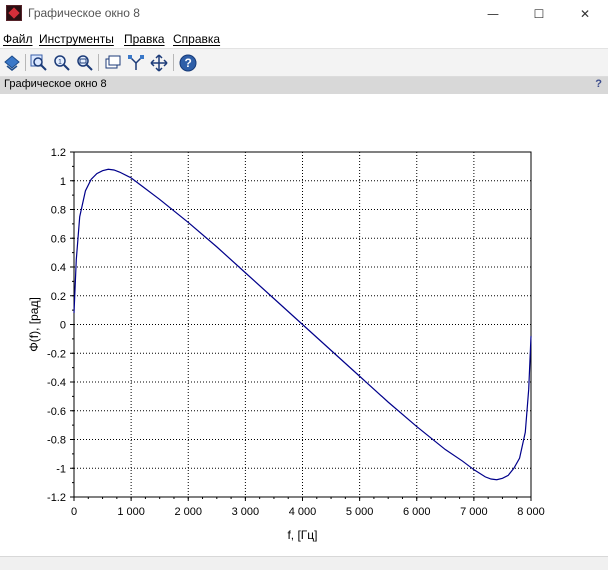 Image resolution: width=608 pixels, height=570 pixels. I want to click on y-tick-label: 0.6, so click(58, 239).